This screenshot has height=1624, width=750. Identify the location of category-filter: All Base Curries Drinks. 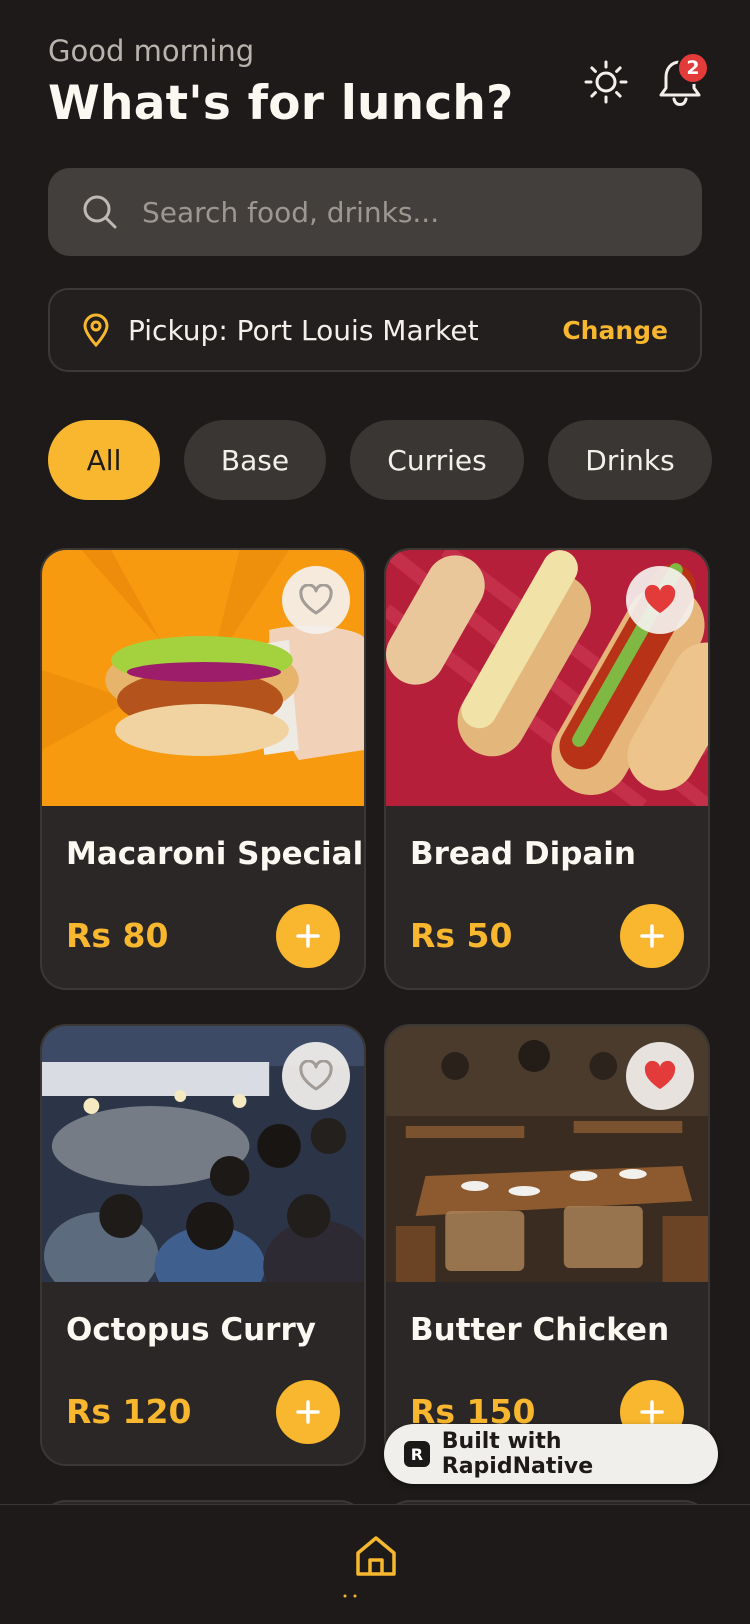
(380, 460).